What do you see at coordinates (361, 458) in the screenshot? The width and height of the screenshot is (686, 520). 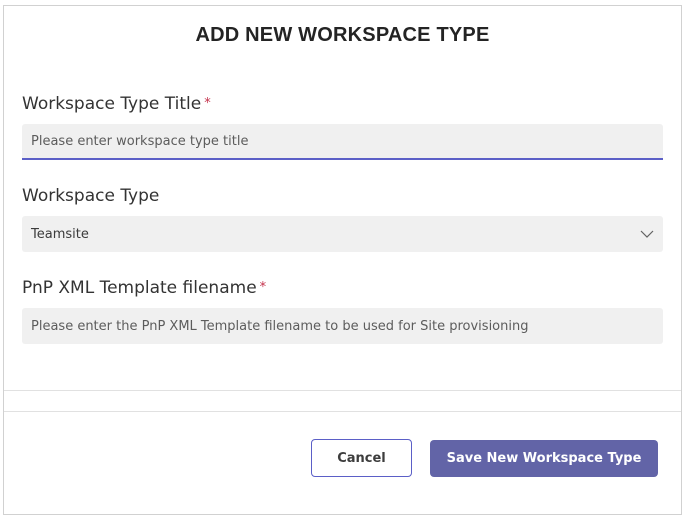 I see `cancel-button: Cancel` at bounding box center [361, 458].